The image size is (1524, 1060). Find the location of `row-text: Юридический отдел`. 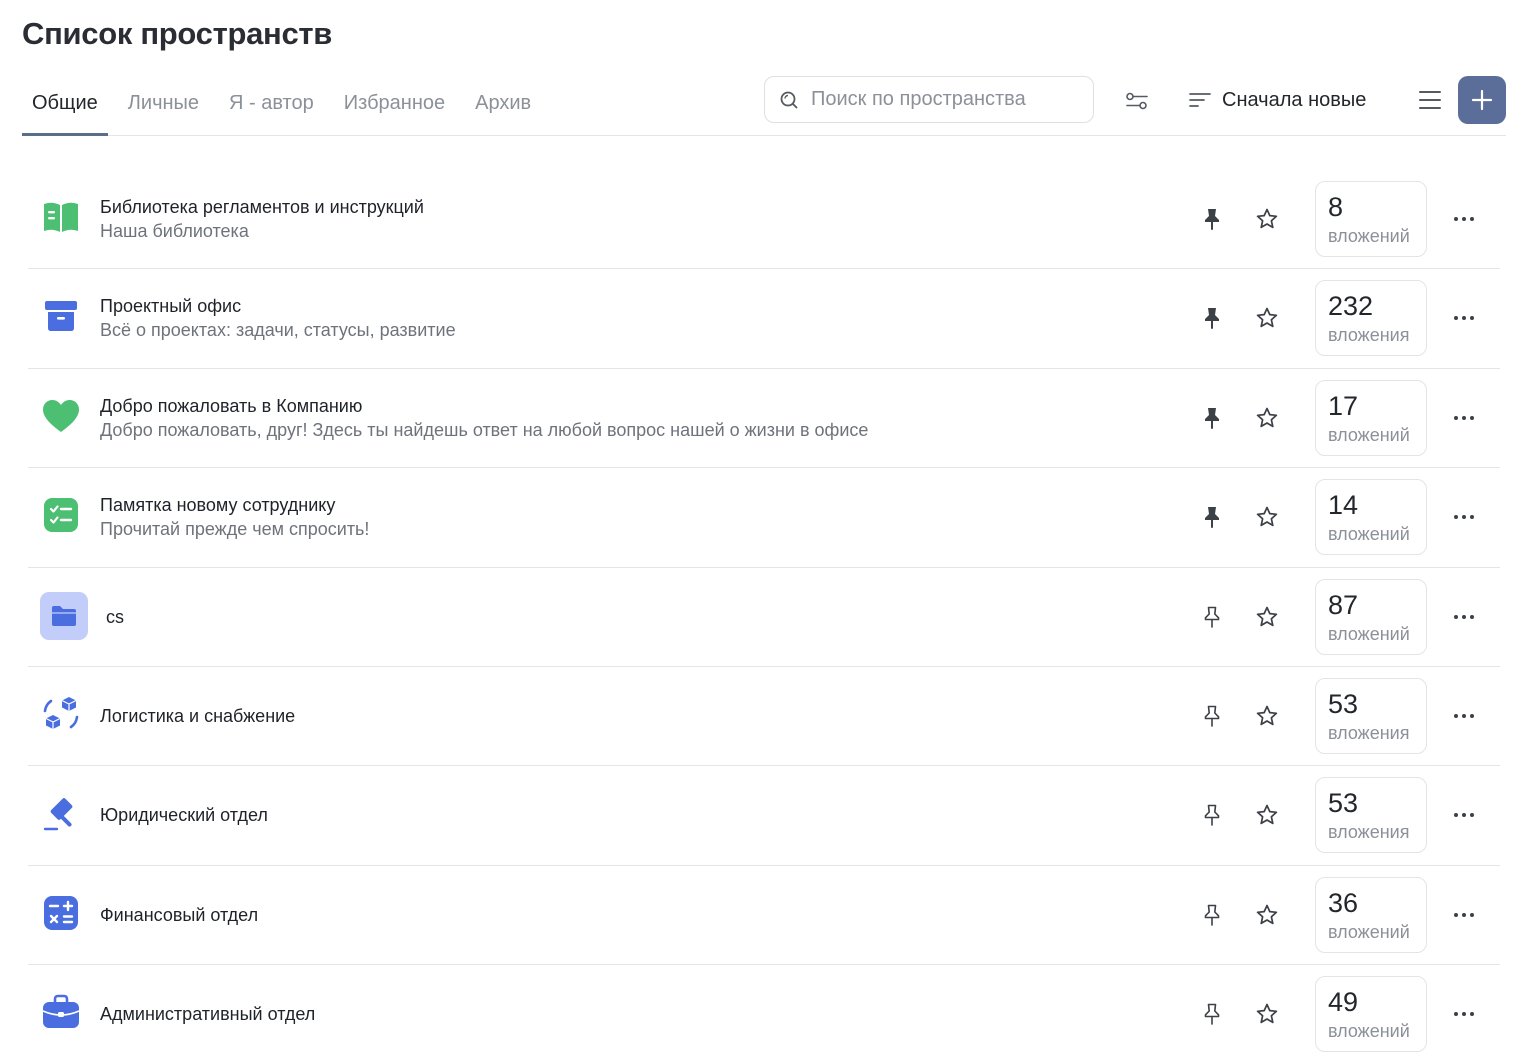

row-text: Юридический отдел is located at coordinates (184, 815).